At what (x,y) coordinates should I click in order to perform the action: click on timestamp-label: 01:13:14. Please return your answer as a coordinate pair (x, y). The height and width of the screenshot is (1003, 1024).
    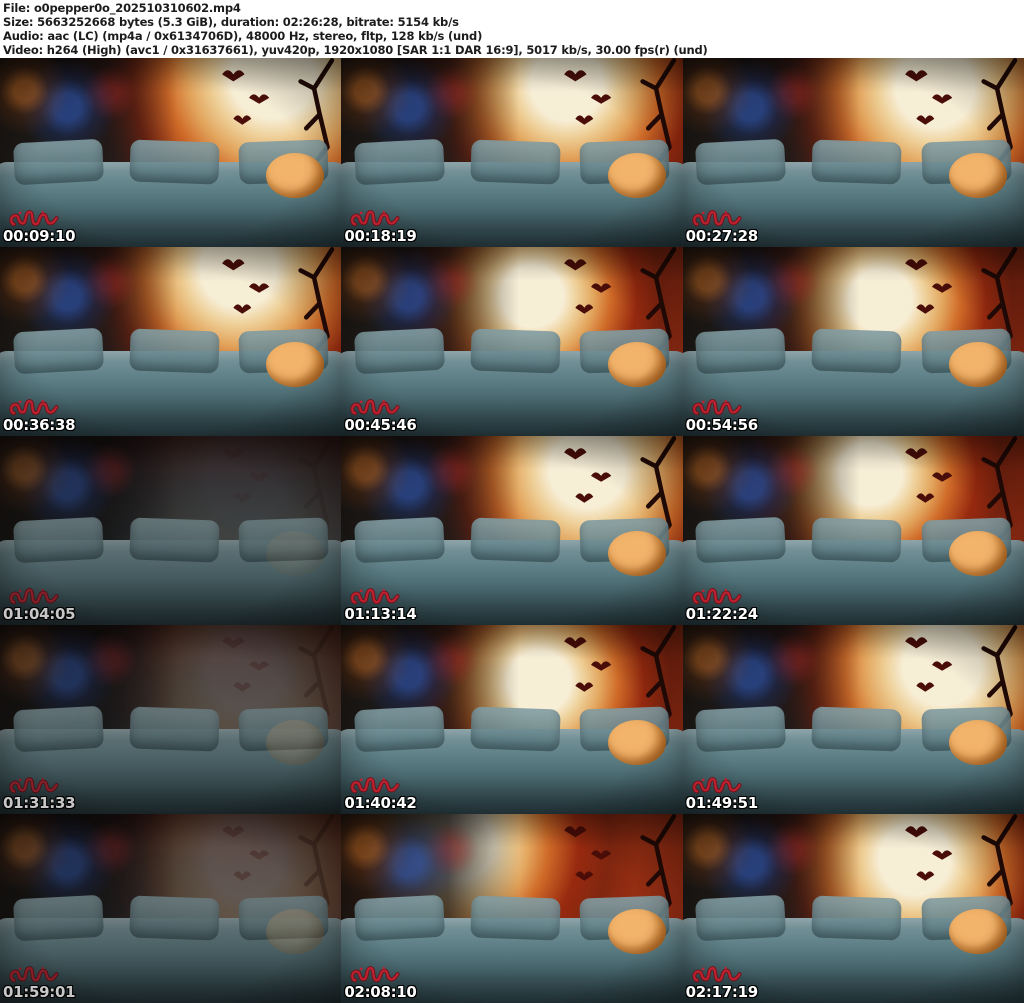
    Looking at the image, I should click on (380, 614).